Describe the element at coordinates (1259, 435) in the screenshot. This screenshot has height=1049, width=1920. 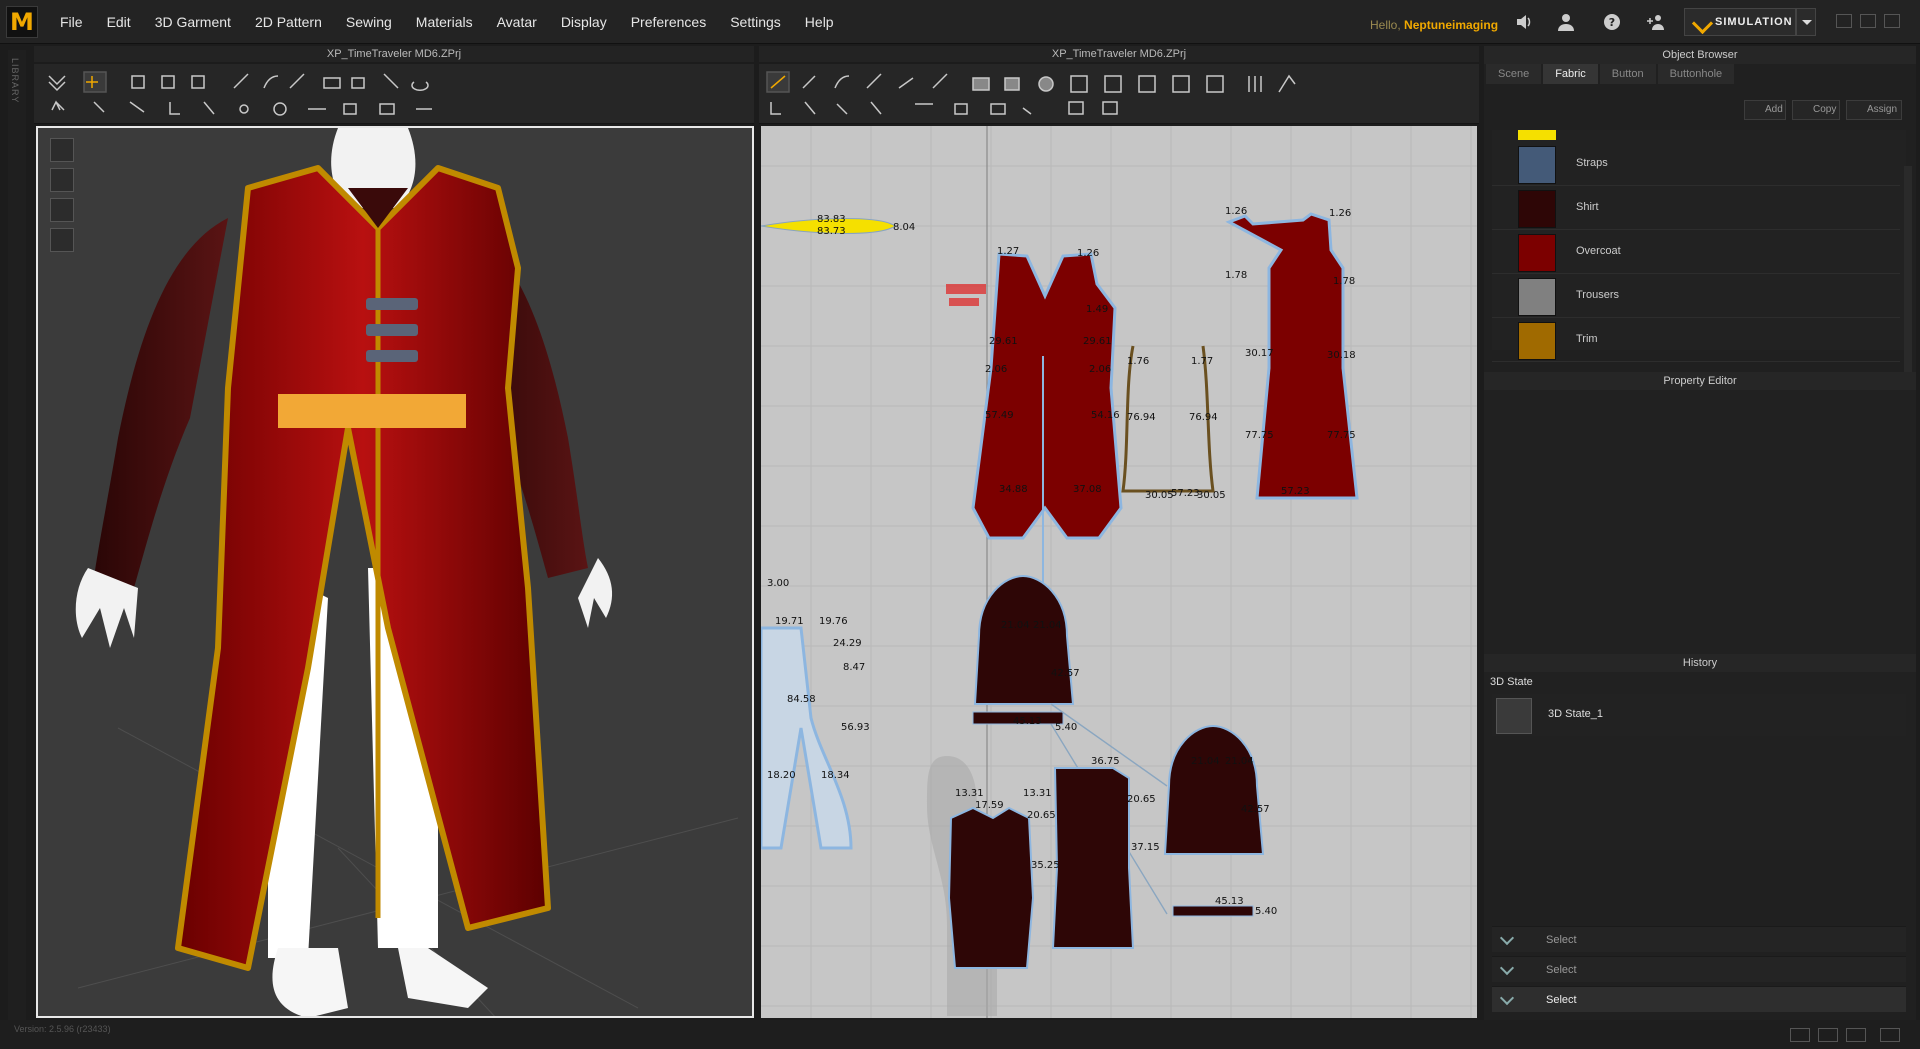
I see `label-back-g: 77.75` at that location.